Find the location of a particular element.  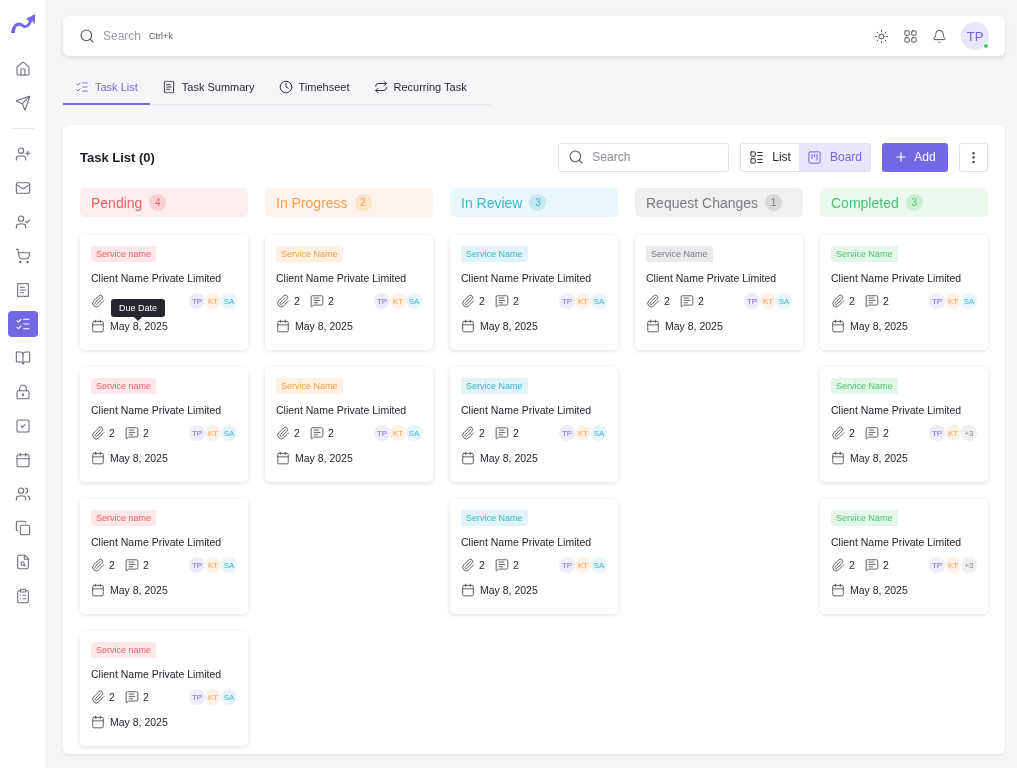

view-toggle: Board is located at coordinates (834, 157).